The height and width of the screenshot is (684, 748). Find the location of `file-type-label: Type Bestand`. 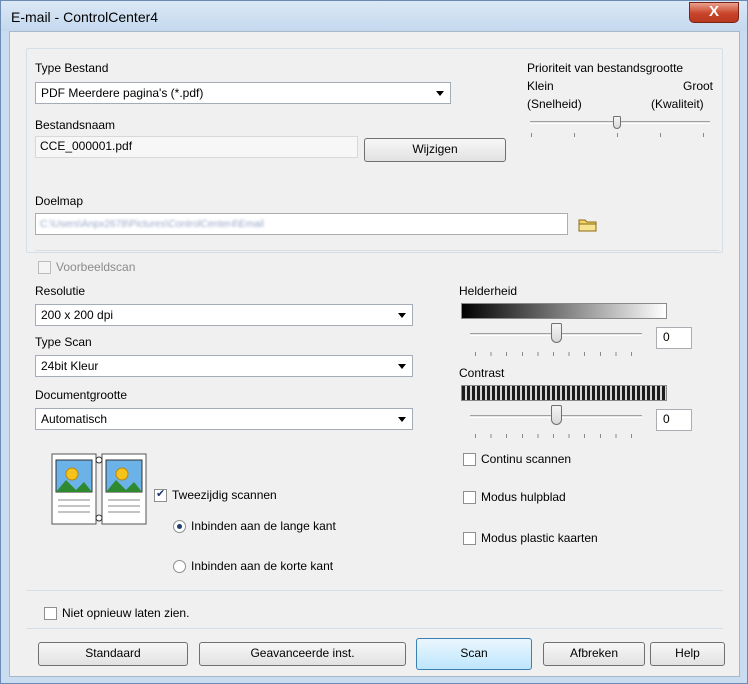

file-type-label: Type Bestand is located at coordinates (72, 68).